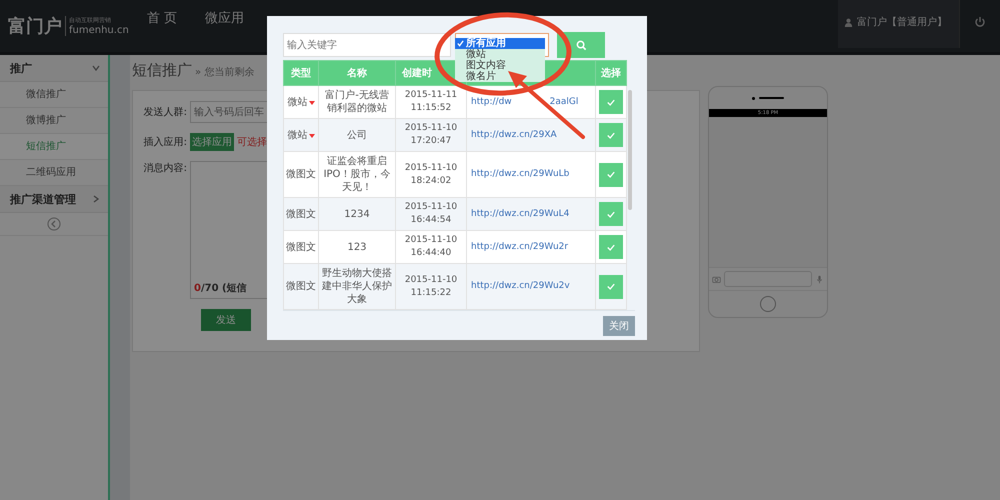 The width and height of the screenshot is (1000, 500). I want to click on logo-domain: fumenhu.cn, so click(99, 30).